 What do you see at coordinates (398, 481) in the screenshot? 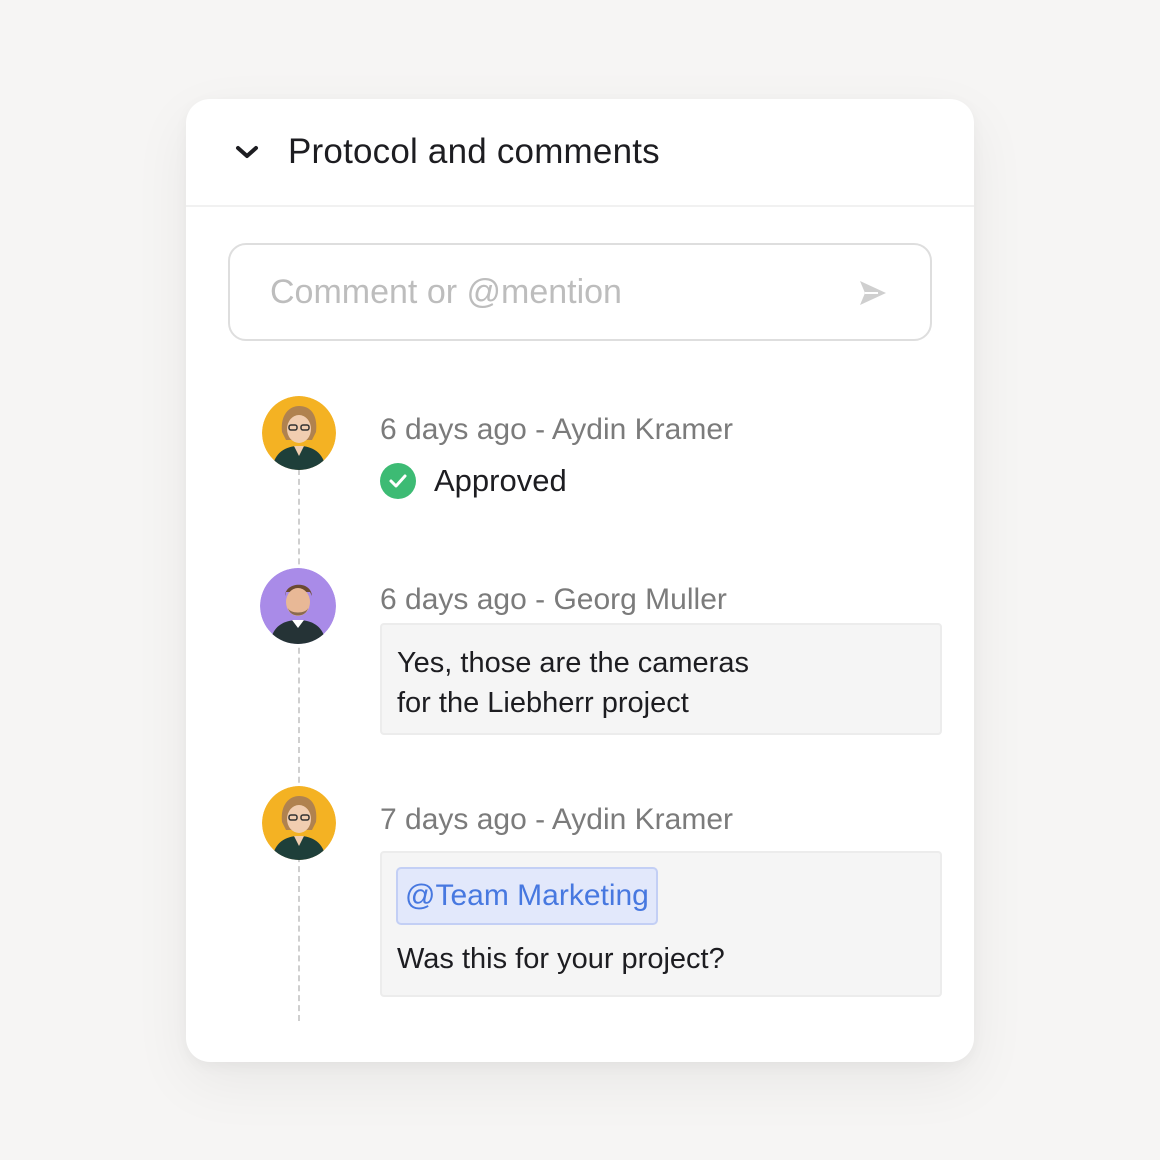
I see `check-circle-icon` at bounding box center [398, 481].